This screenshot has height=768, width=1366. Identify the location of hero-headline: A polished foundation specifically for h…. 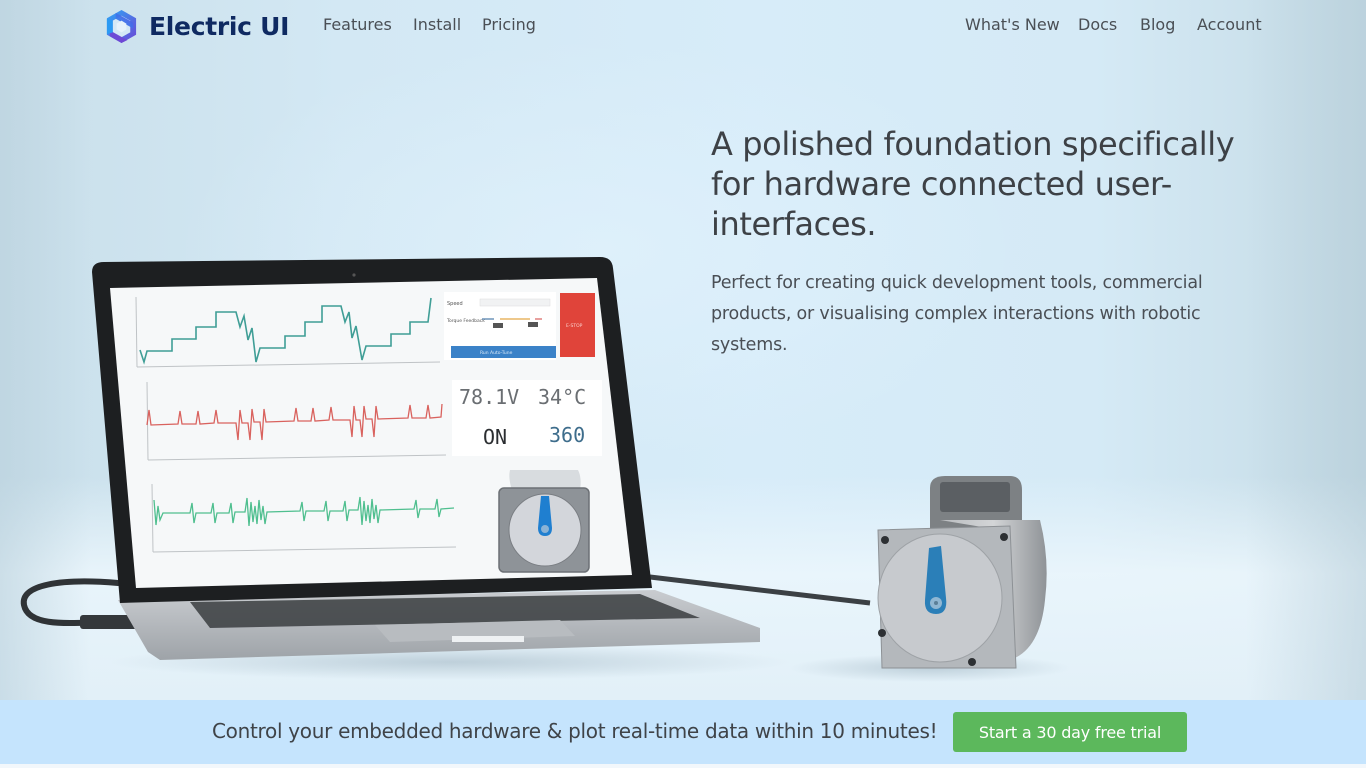
(973, 184).